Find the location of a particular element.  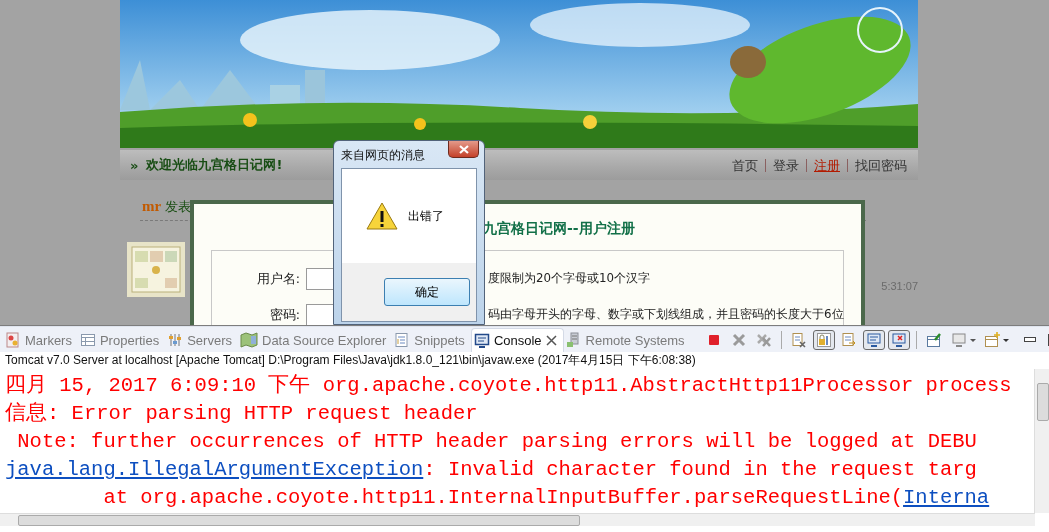

console-line: Note: further occurrences of HTTP header parsing errors will be logged at DEBU is located at coordinates (497, 442).